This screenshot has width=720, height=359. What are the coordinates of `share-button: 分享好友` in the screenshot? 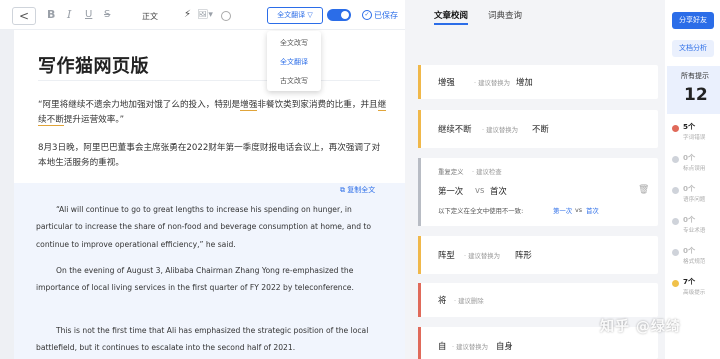 It's located at (693, 20).